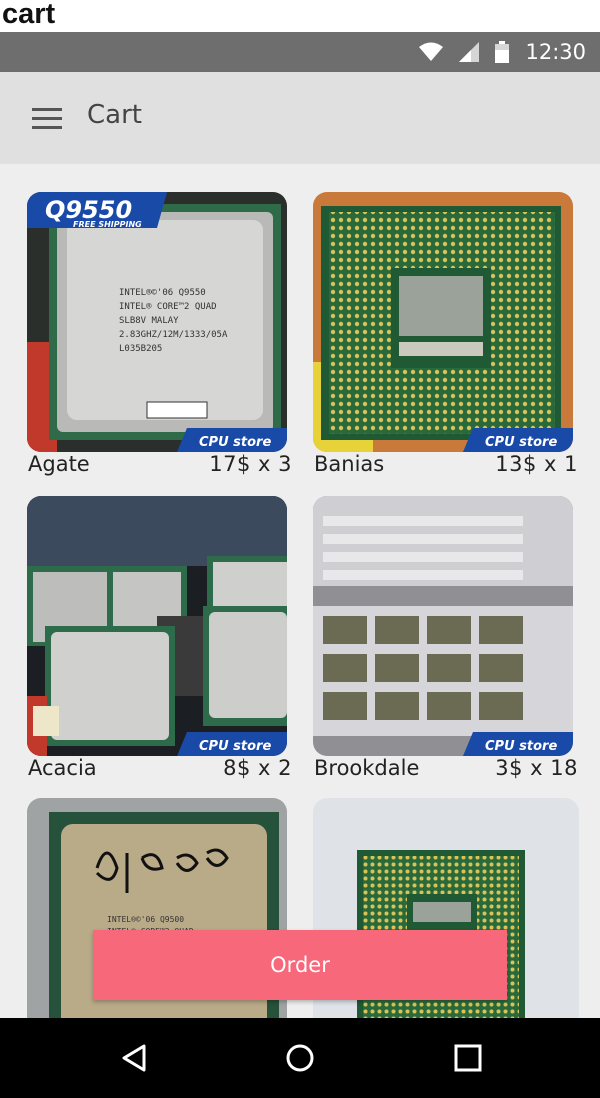  What do you see at coordinates (300, 965) in the screenshot?
I see `order-button: Order` at bounding box center [300, 965].